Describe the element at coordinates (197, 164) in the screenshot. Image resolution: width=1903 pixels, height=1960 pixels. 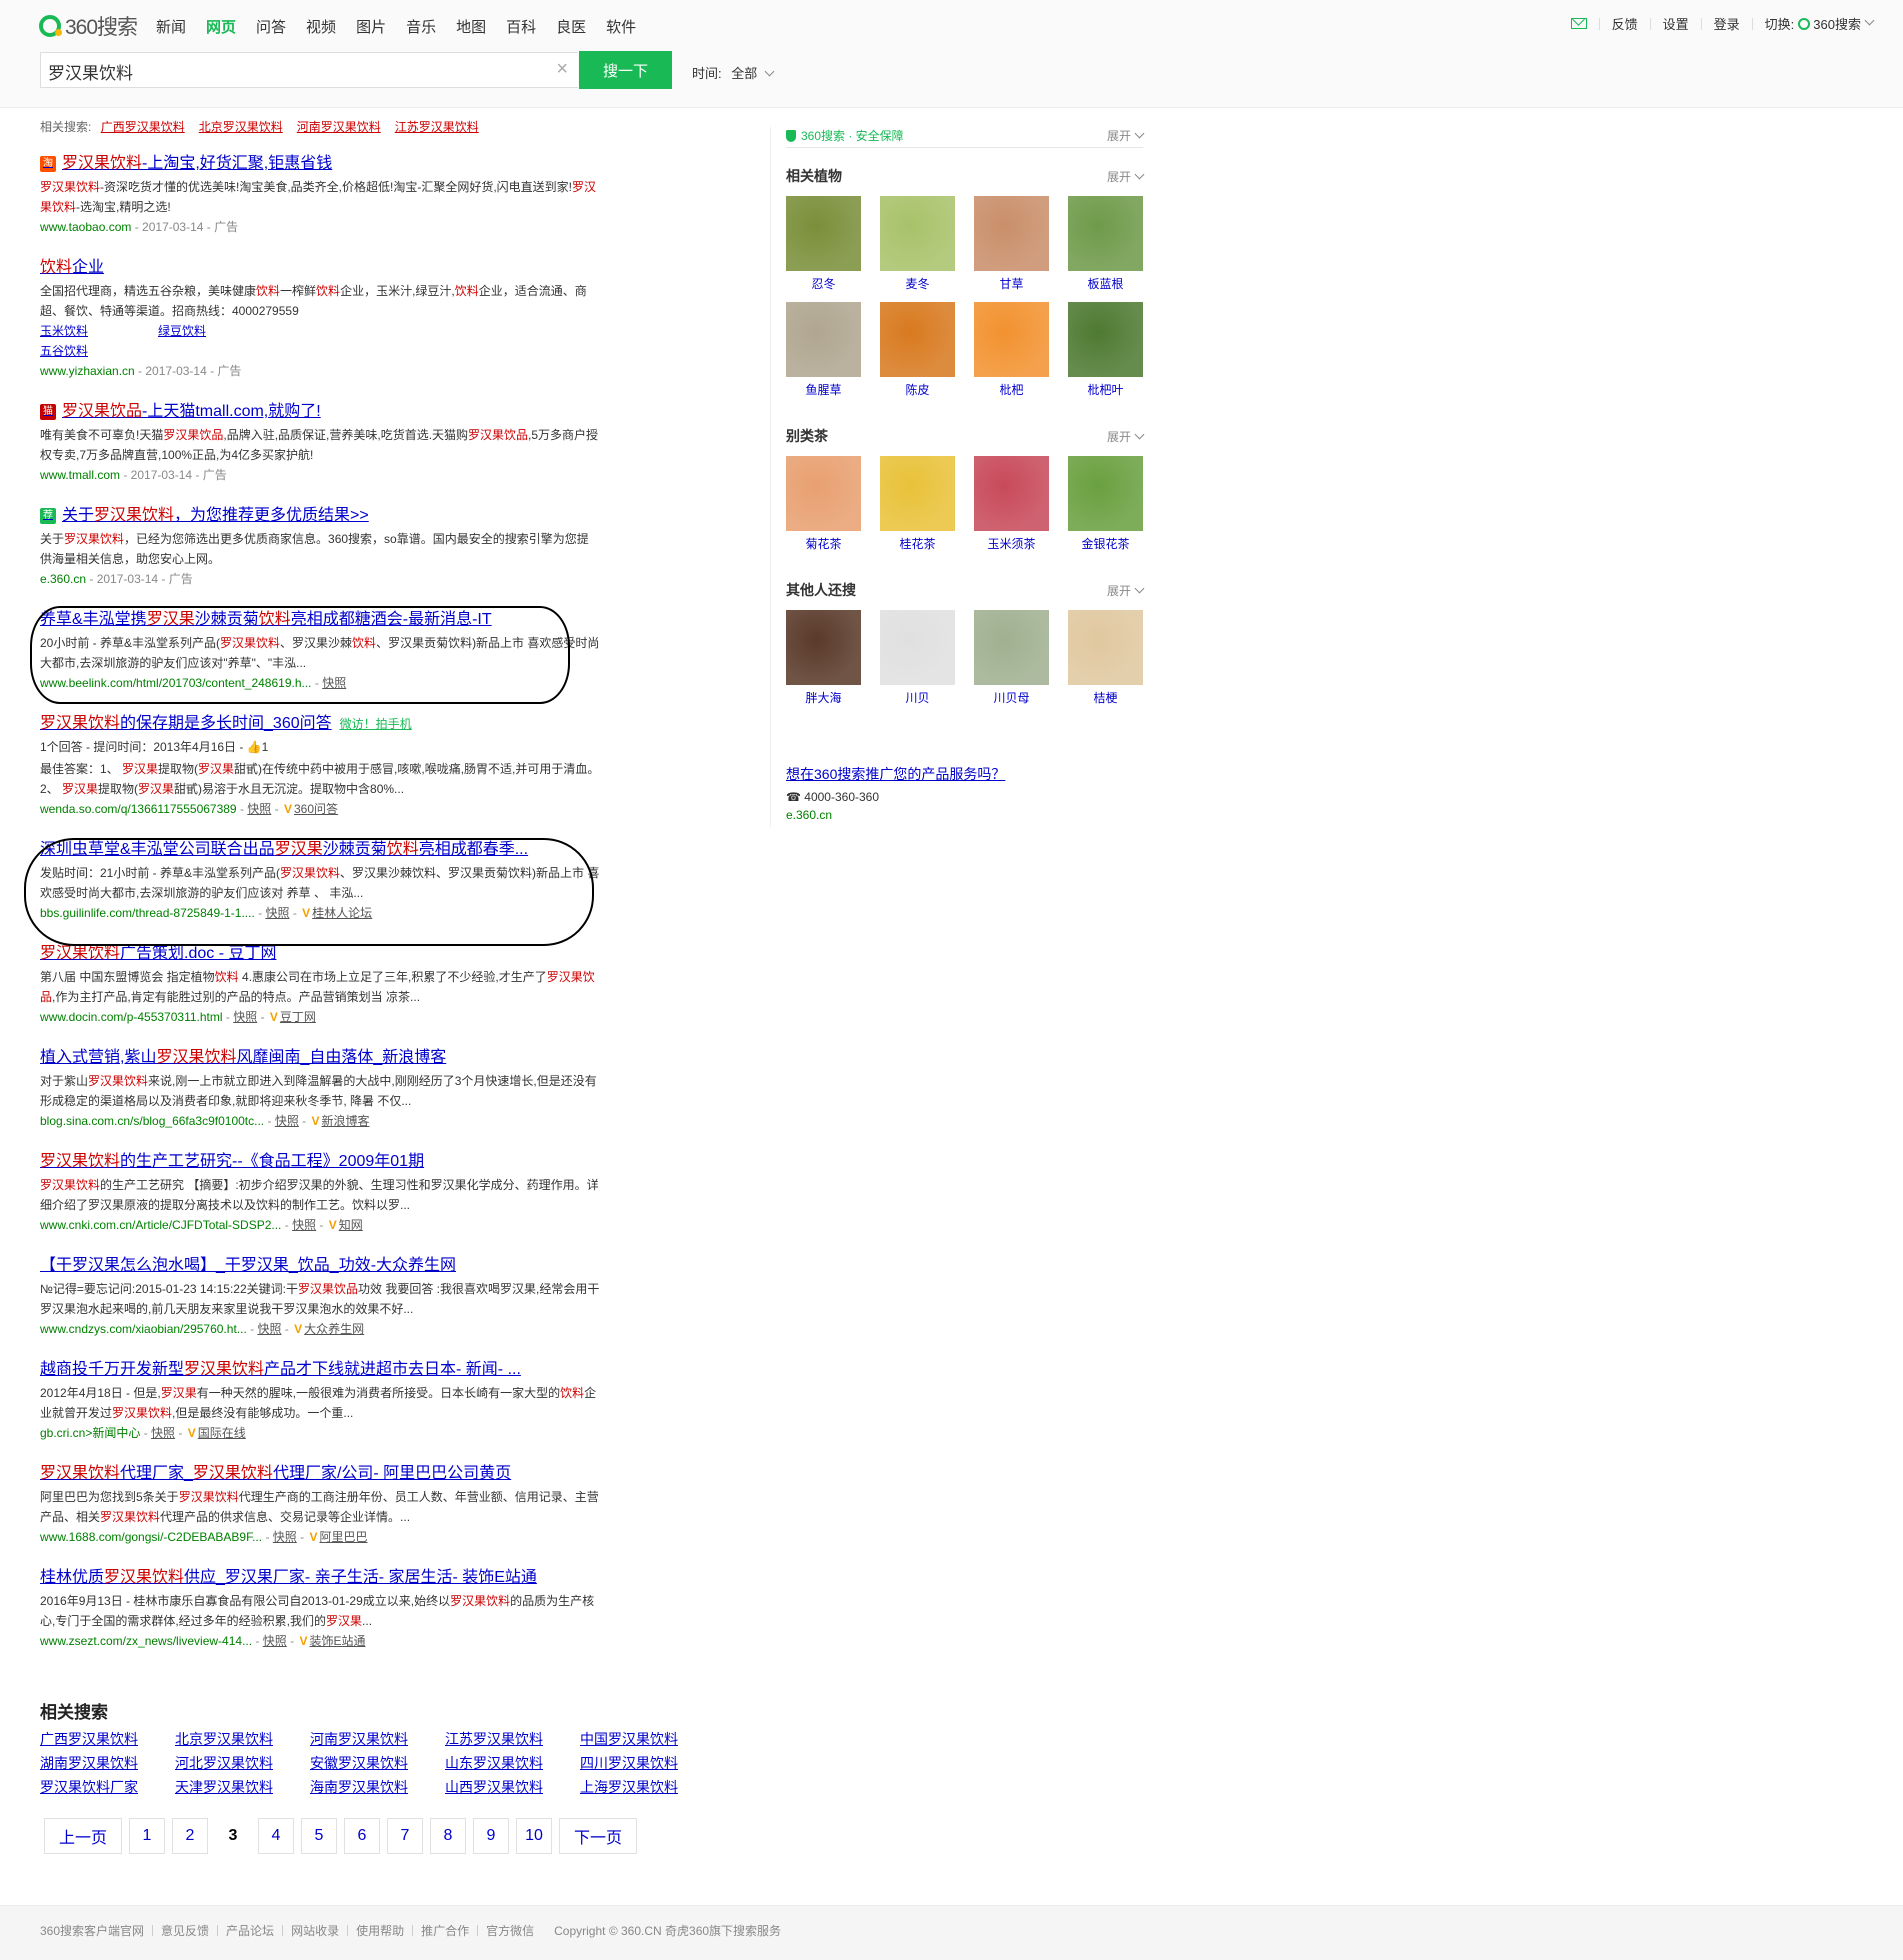
I see `result-title-text: 罗汉果饮料-上淘宝,好货汇聚,钜惠省钱` at that location.